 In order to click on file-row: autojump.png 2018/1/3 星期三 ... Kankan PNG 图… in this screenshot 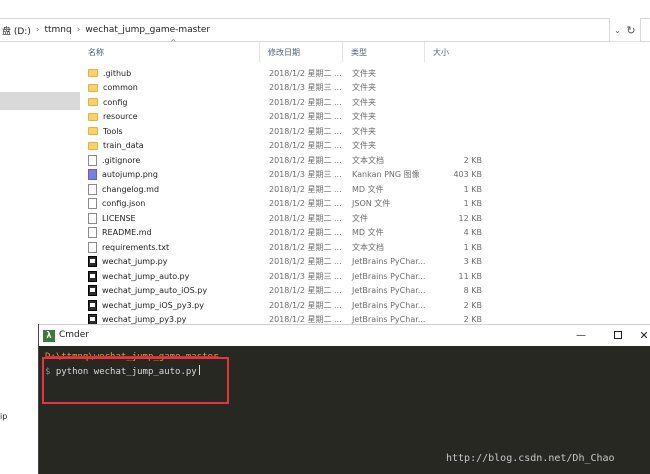, I will do `click(285, 175)`.